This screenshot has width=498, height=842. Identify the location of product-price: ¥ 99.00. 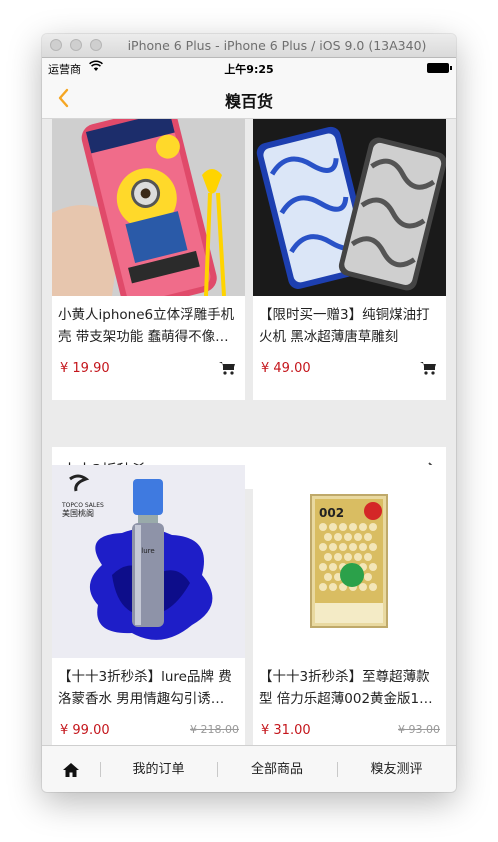
(85, 730).